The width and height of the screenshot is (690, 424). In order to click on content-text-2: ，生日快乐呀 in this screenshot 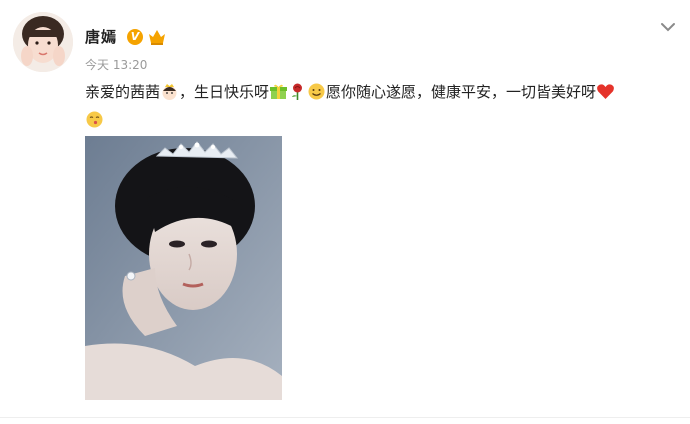, I will do `click(224, 92)`.